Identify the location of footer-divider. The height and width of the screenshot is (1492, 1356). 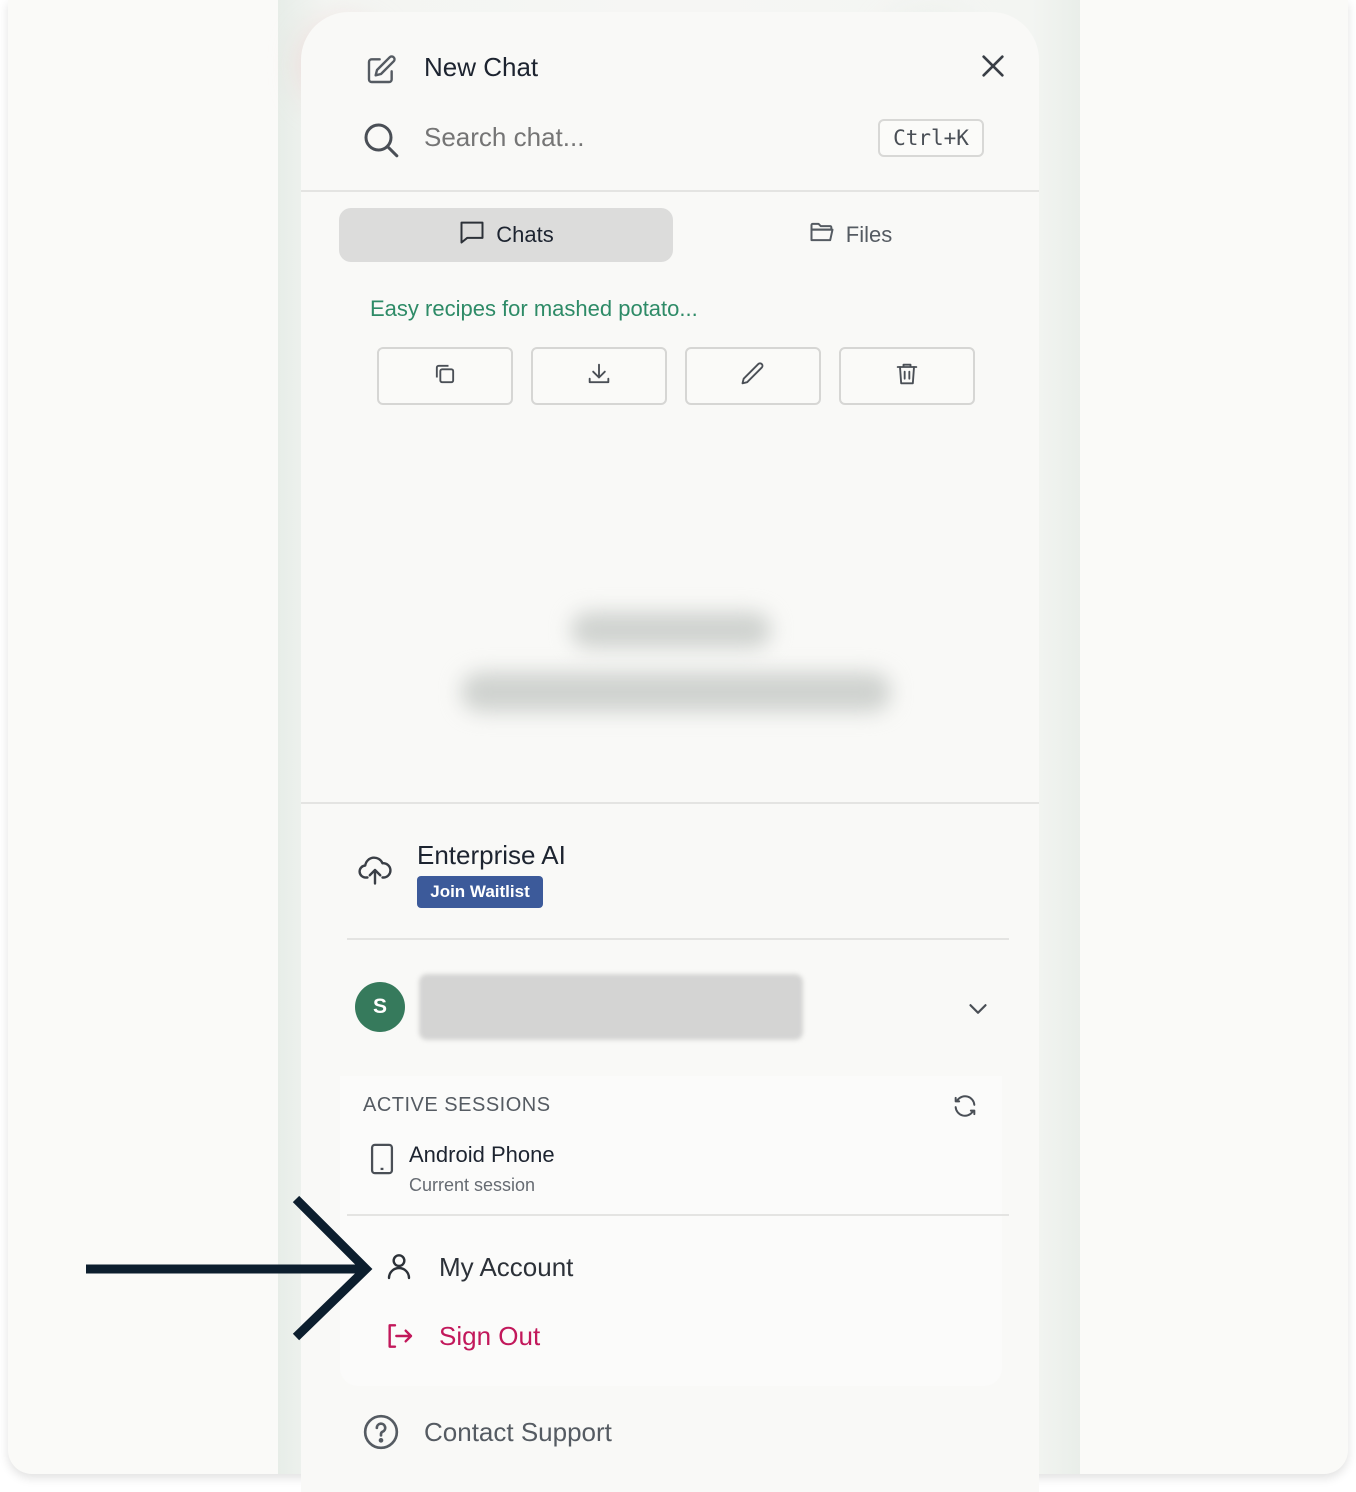
(670, 803).